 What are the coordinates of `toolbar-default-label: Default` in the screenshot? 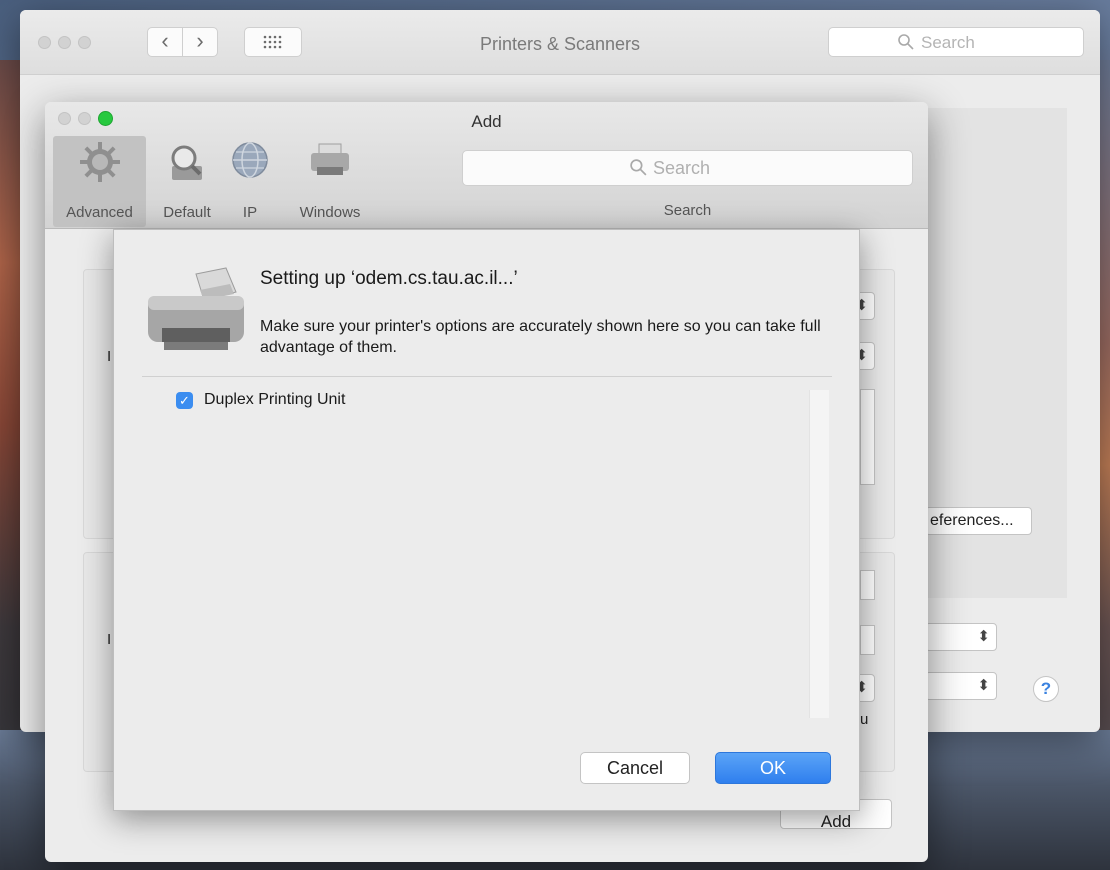 It's located at (187, 212).